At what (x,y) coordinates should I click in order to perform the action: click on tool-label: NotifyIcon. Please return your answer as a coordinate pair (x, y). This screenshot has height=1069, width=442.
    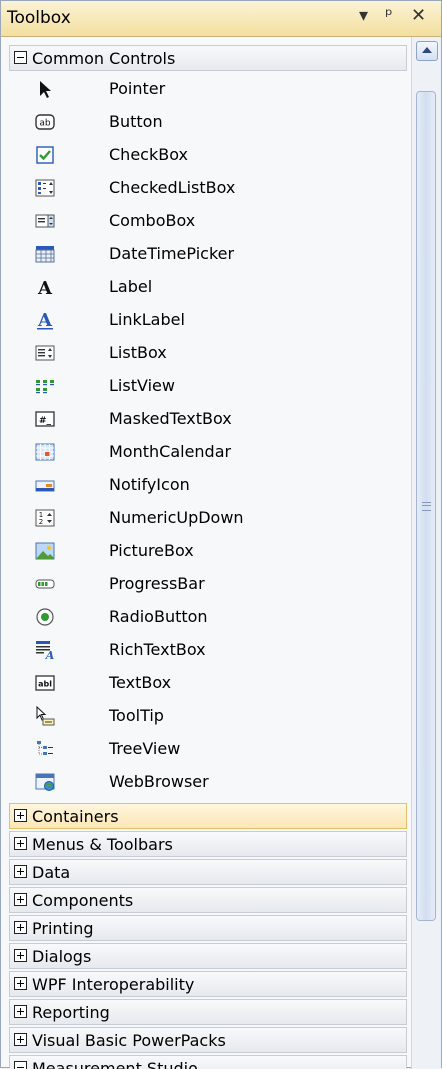
    Looking at the image, I should click on (149, 484).